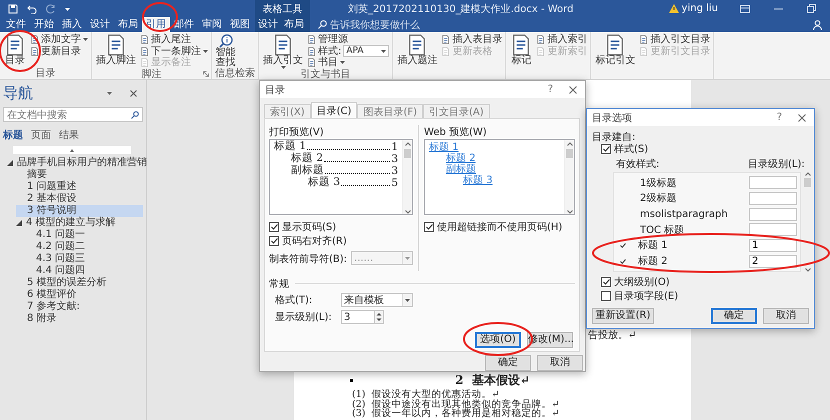  I want to click on checkbox: 使用超链接而不使用页码(H), so click(493, 227).